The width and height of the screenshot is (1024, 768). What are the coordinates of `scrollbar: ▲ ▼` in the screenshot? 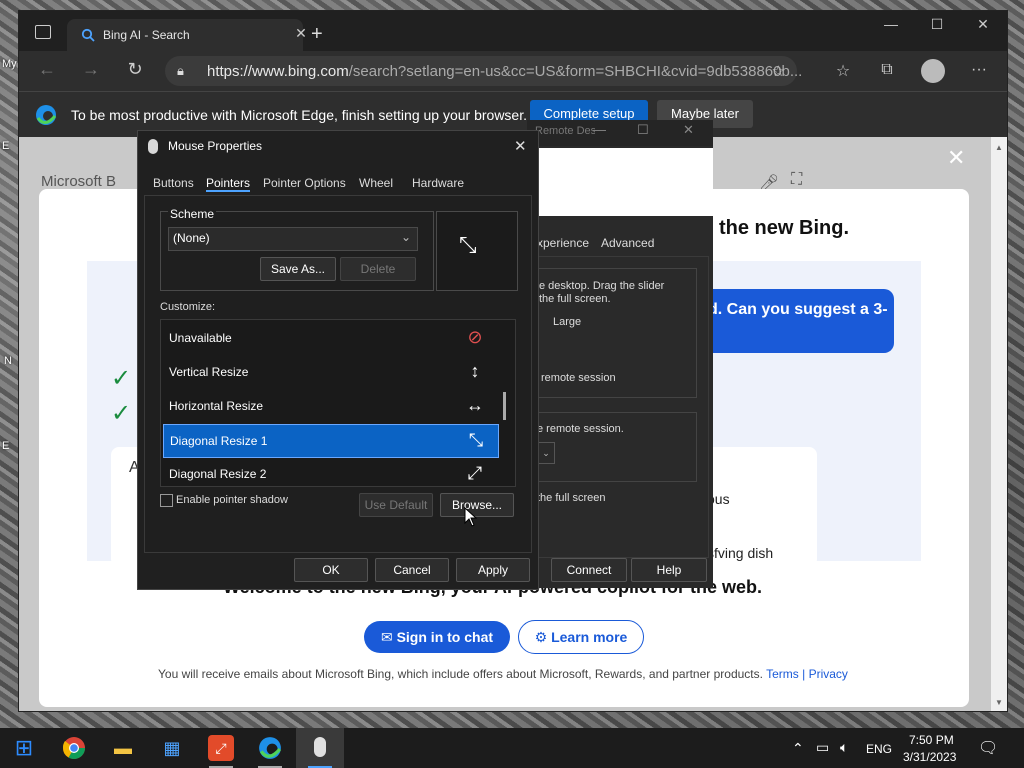 It's located at (999, 424).